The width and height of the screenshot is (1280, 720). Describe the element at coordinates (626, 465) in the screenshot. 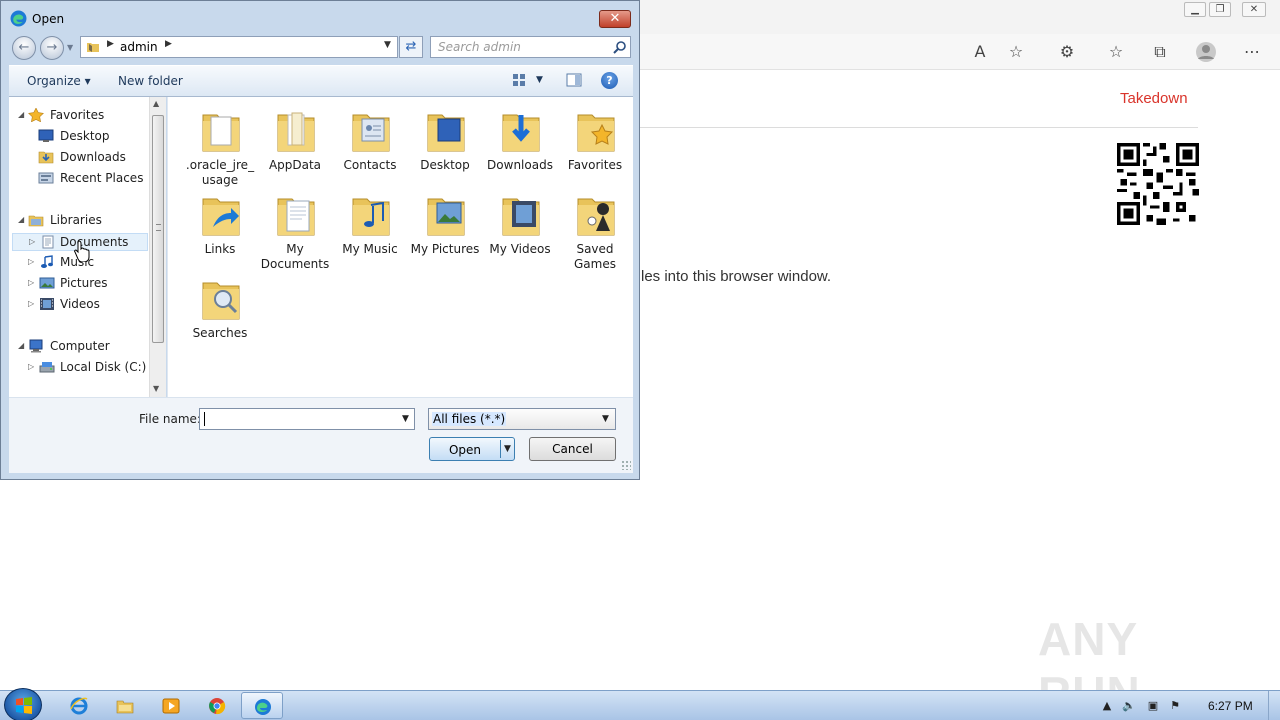

I see `resize-grip` at that location.